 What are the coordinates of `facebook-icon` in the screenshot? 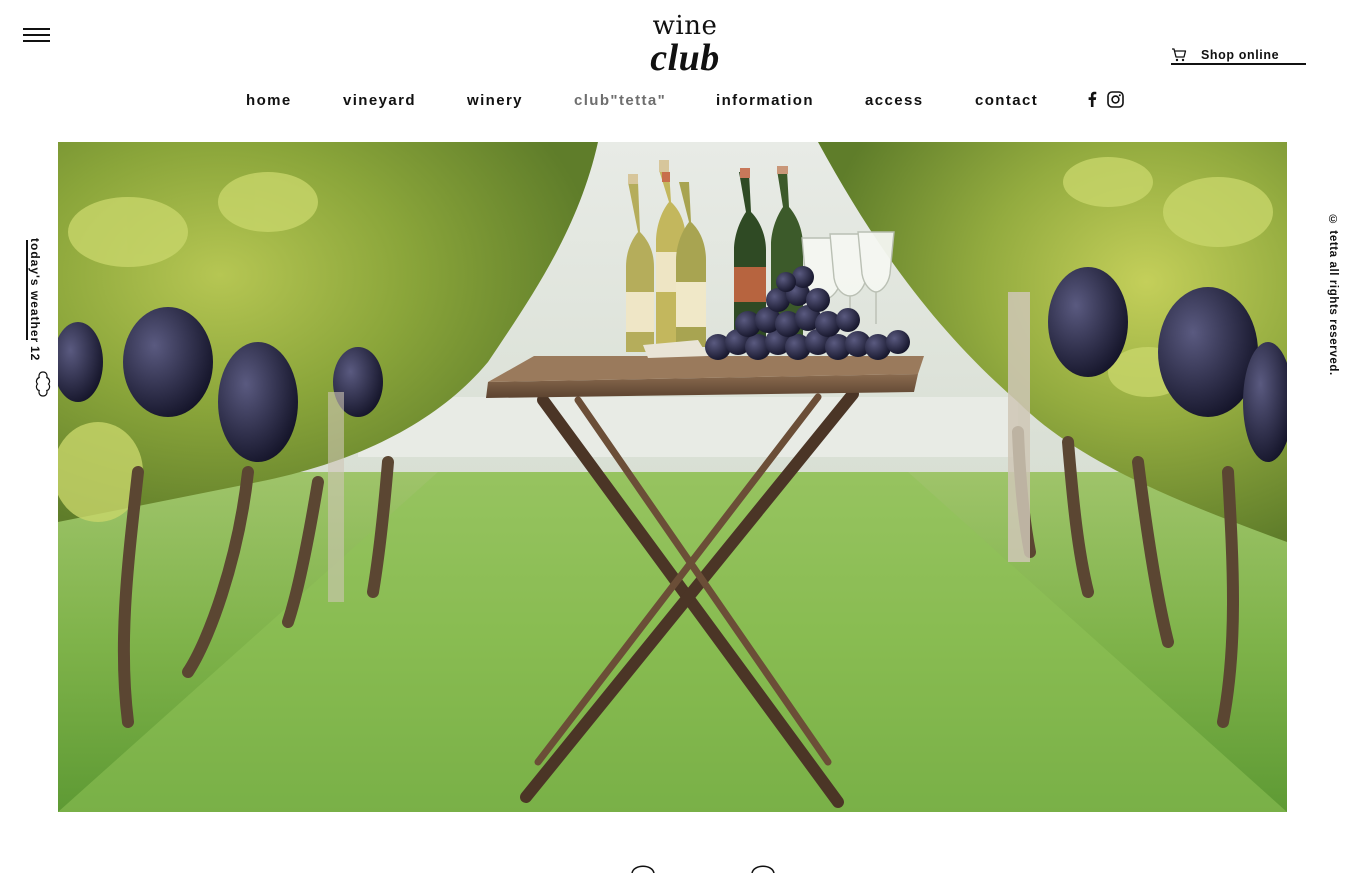 It's located at (1092, 99).